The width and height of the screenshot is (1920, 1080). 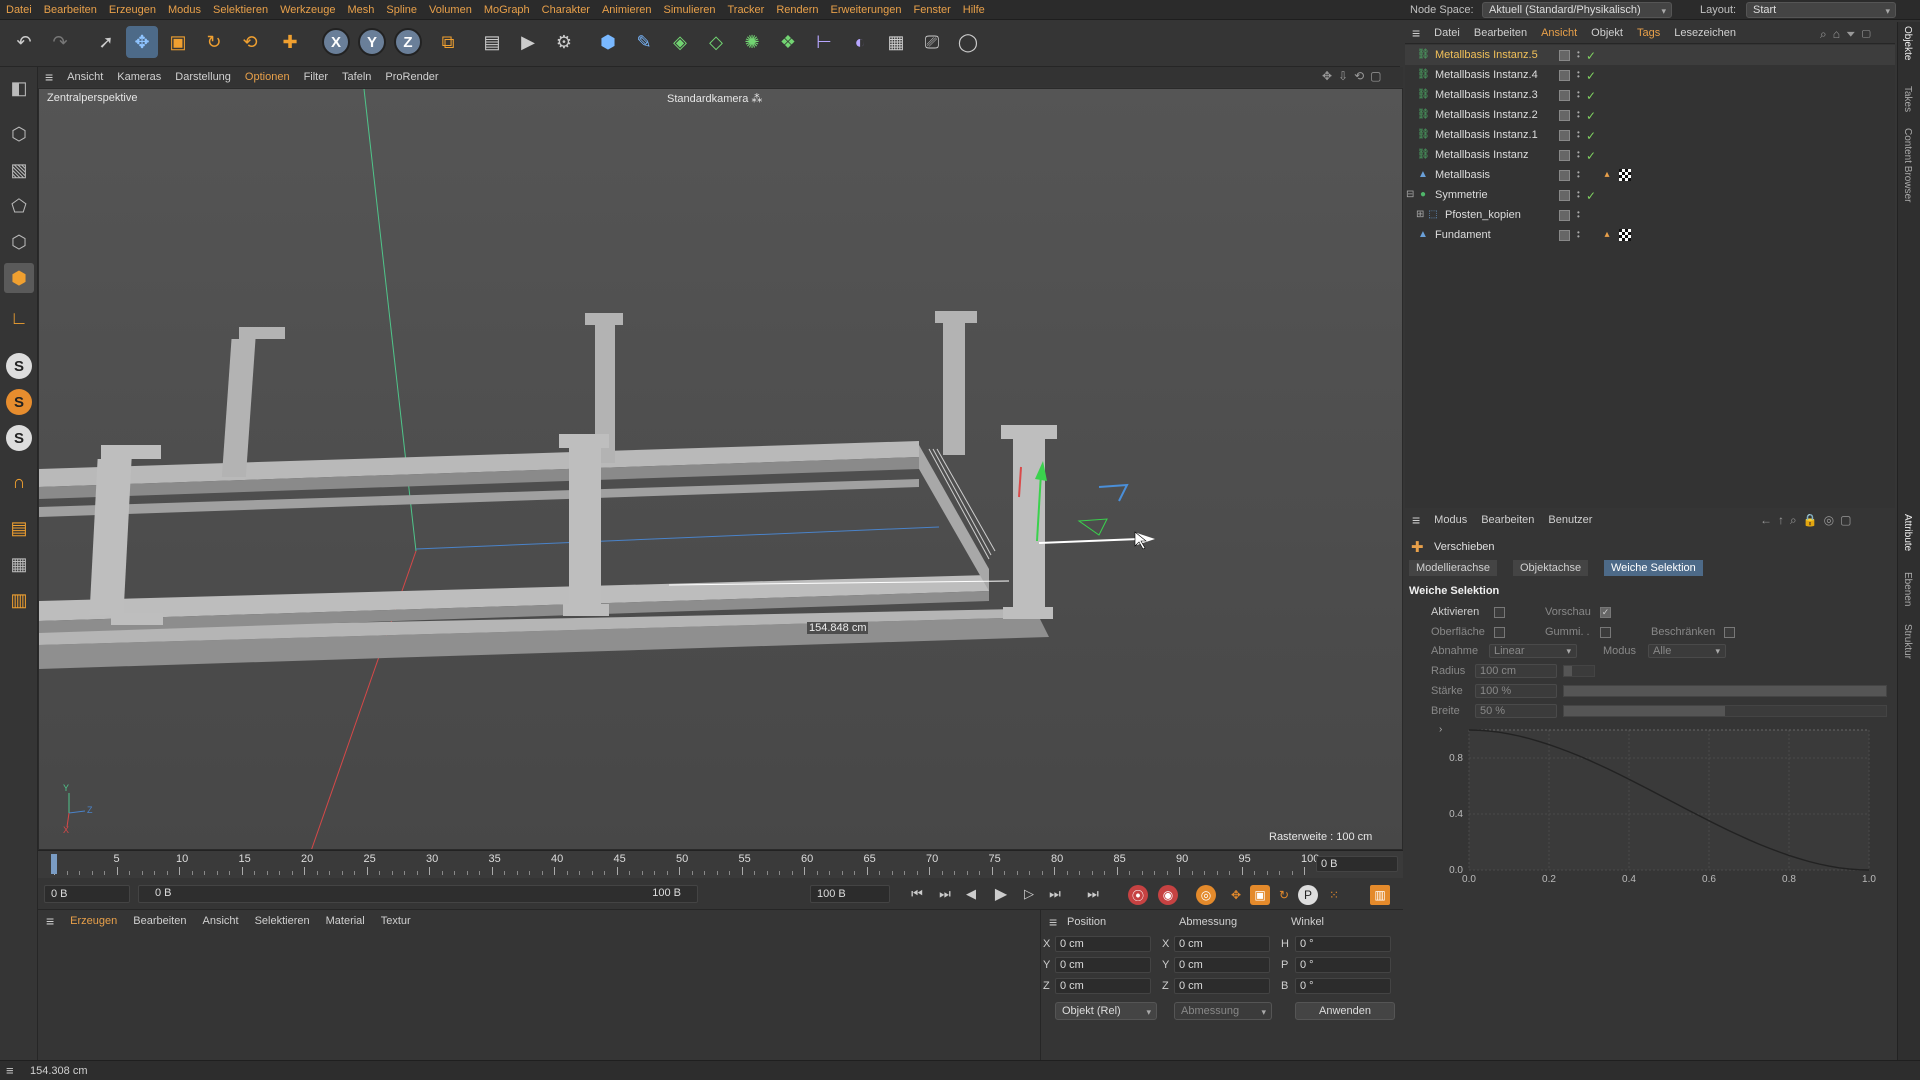 I want to click on object-row: ⊟ ● Symmetrie • • ✓, so click(x=1650, y=195).